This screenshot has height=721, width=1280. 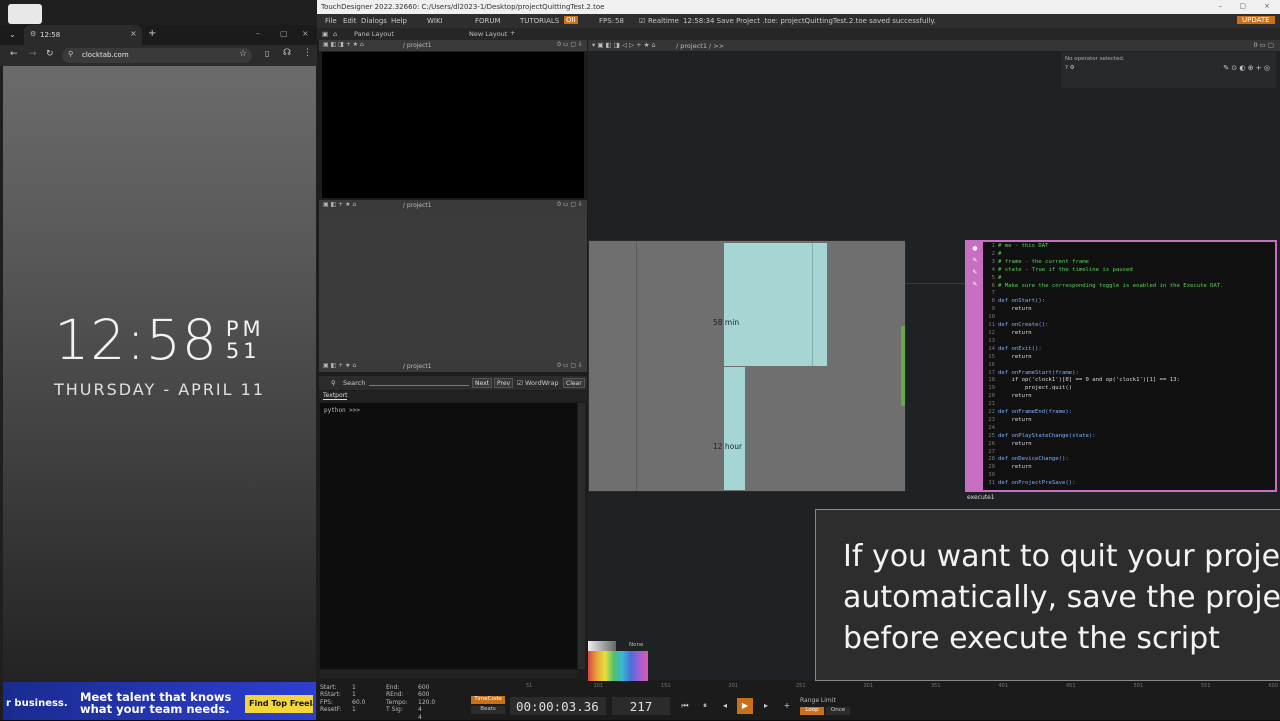 I want to click on pane1-window-controls: 0 ▭ ▢ ⇩, so click(x=570, y=44).